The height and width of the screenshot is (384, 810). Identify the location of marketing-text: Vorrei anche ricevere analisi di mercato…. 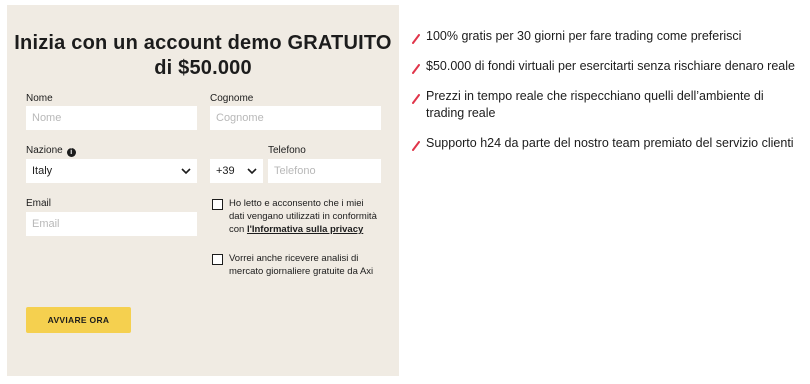
(301, 265).